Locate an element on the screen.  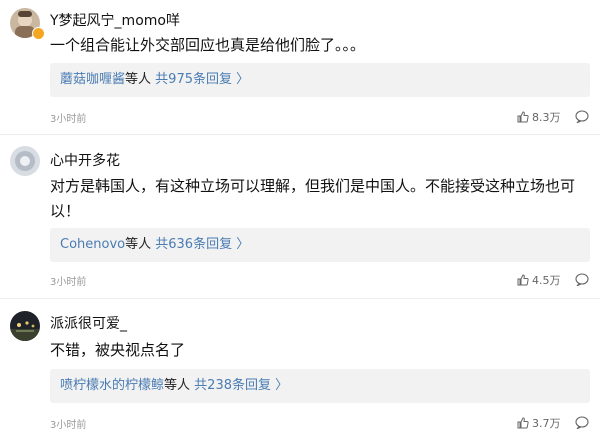
comment-text: 不错，被央视点名了 is located at coordinates (118, 350).